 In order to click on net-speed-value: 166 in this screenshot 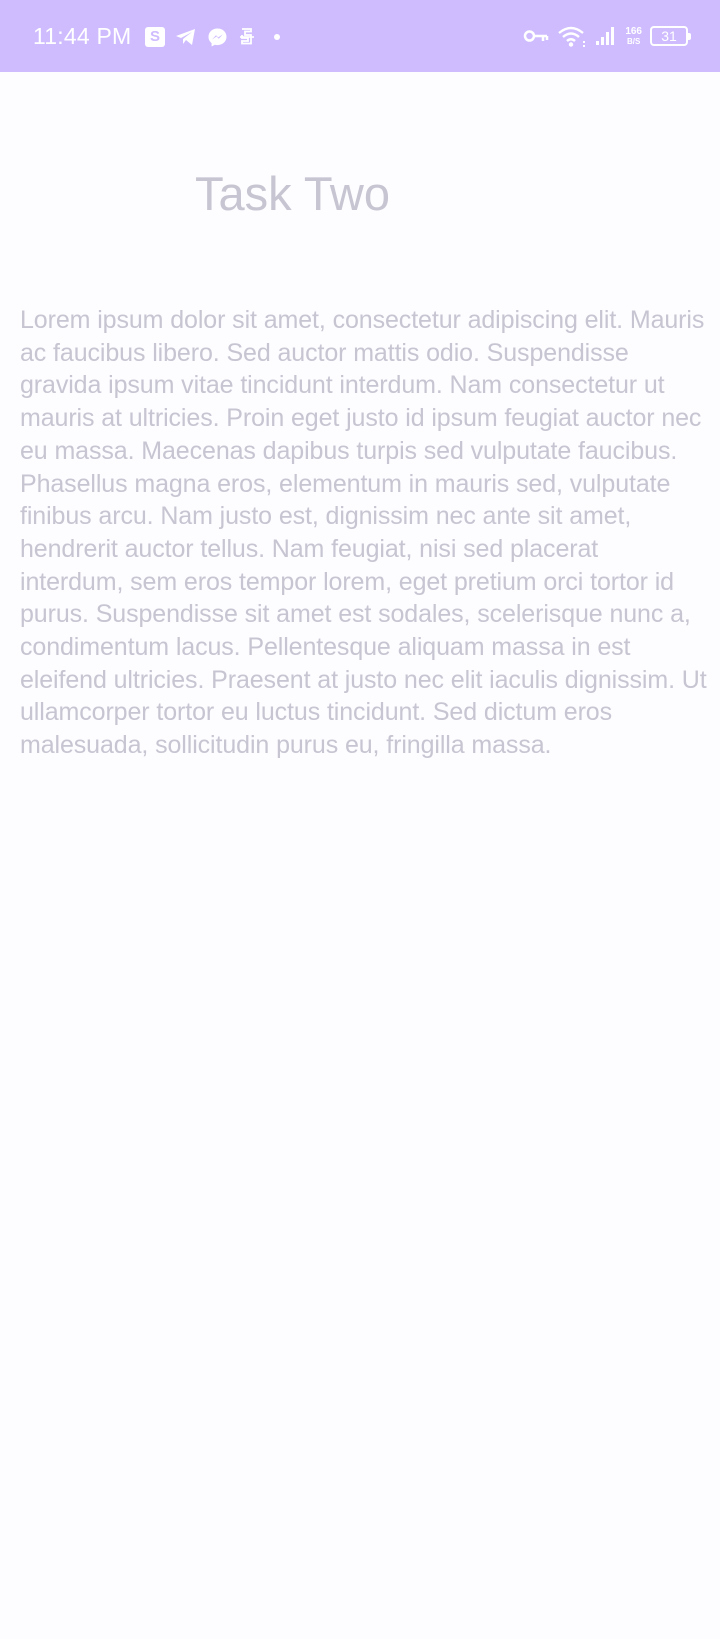, I will do `click(633, 31)`.